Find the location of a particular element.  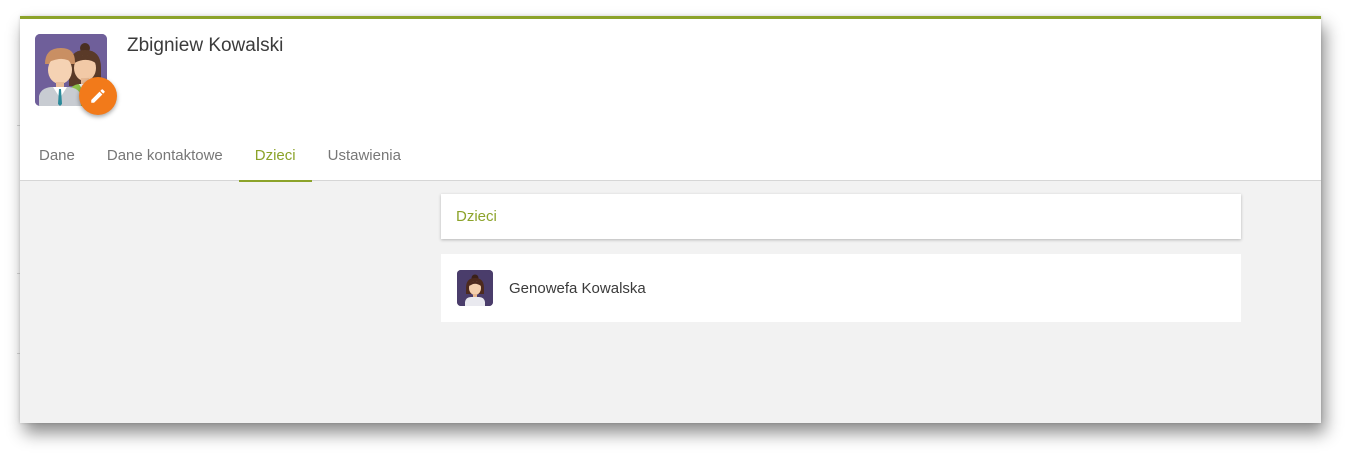

child-name: Genowefa Kowalska is located at coordinates (577, 288).